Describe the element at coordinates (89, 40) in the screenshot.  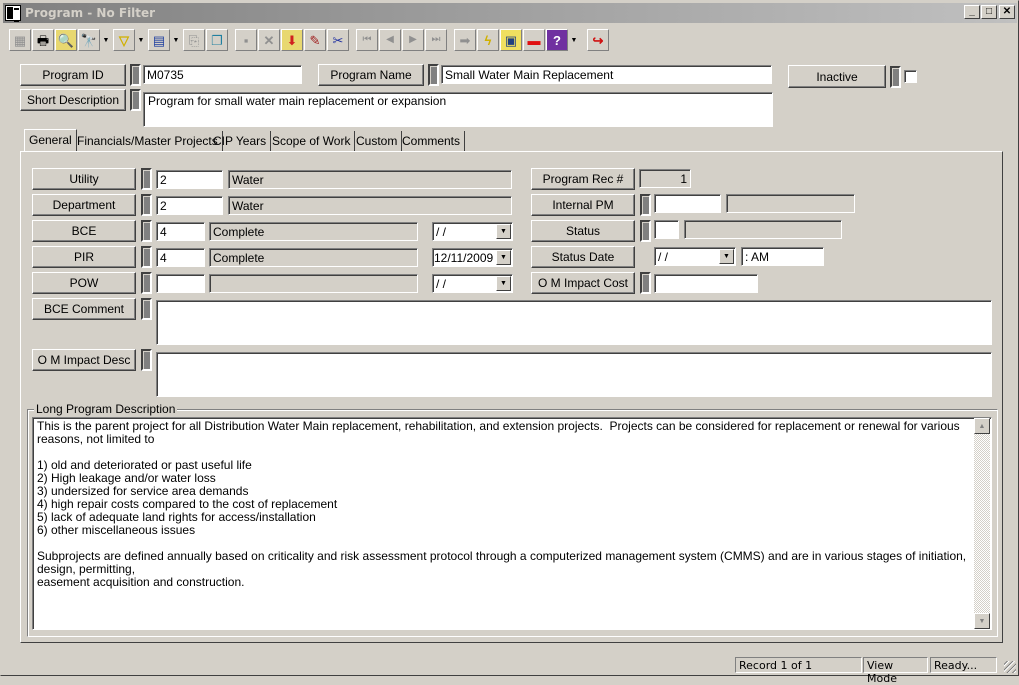
I see `find-button: 🔭` at that location.